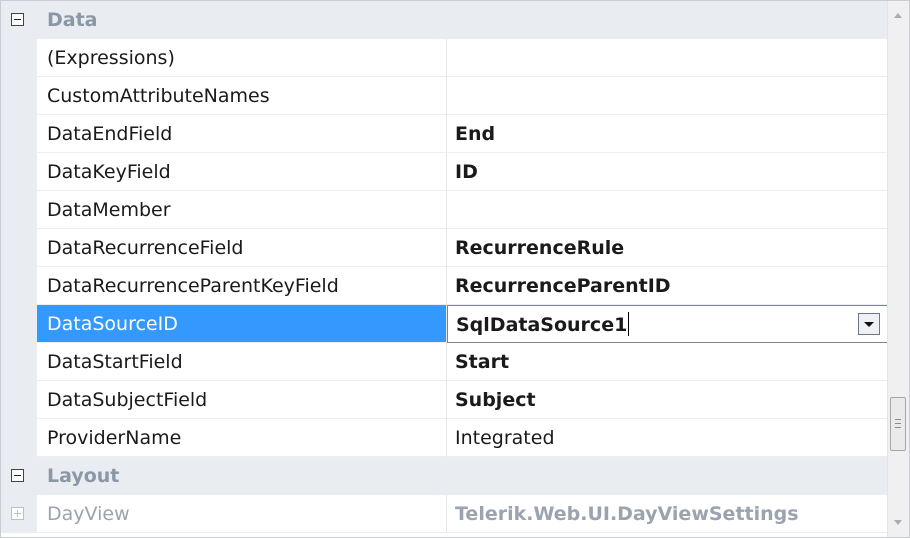 Image resolution: width=910 pixels, height=538 pixels. What do you see at coordinates (242, 96) in the screenshot?
I see `property-name: CustomAttributeNames` at bounding box center [242, 96].